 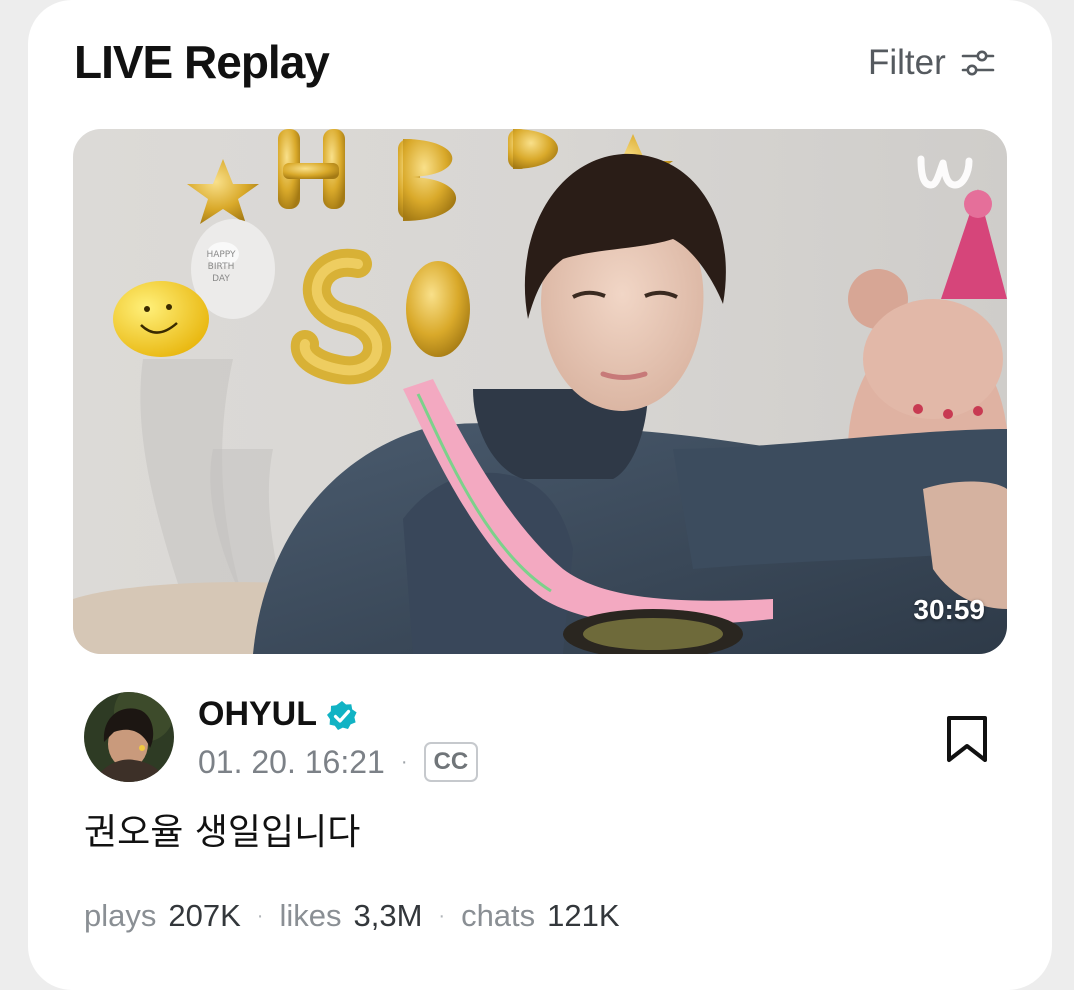 What do you see at coordinates (967, 739) in the screenshot?
I see `bookmark-icon` at bounding box center [967, 739].